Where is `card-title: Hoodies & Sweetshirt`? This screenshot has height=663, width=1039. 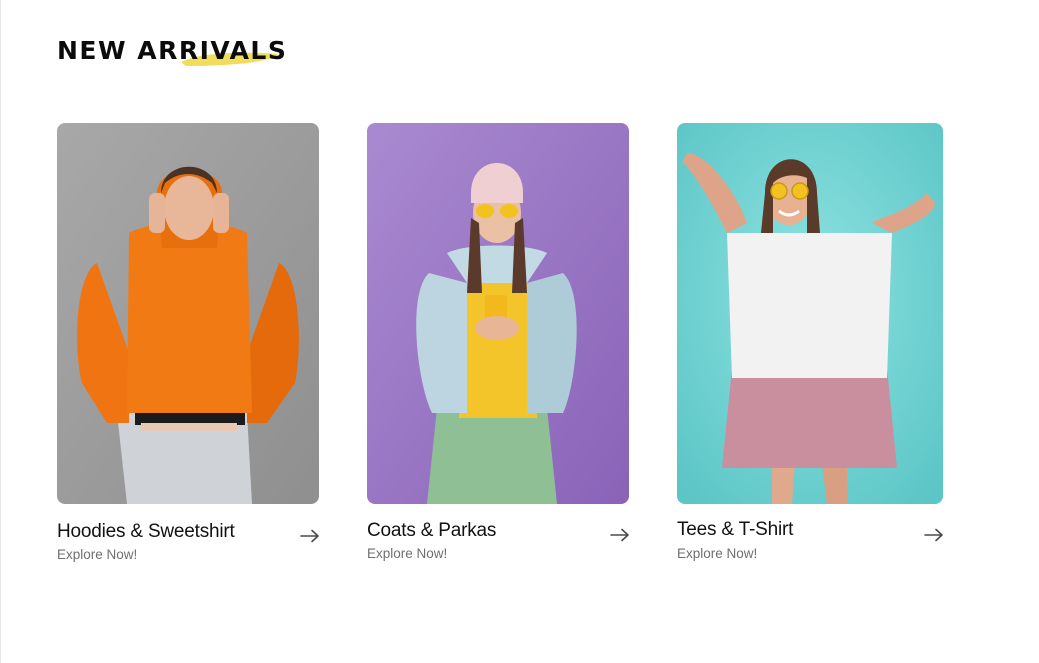
card-title: Hoodies & Sweetshirt is located at coordinates (146, 531).